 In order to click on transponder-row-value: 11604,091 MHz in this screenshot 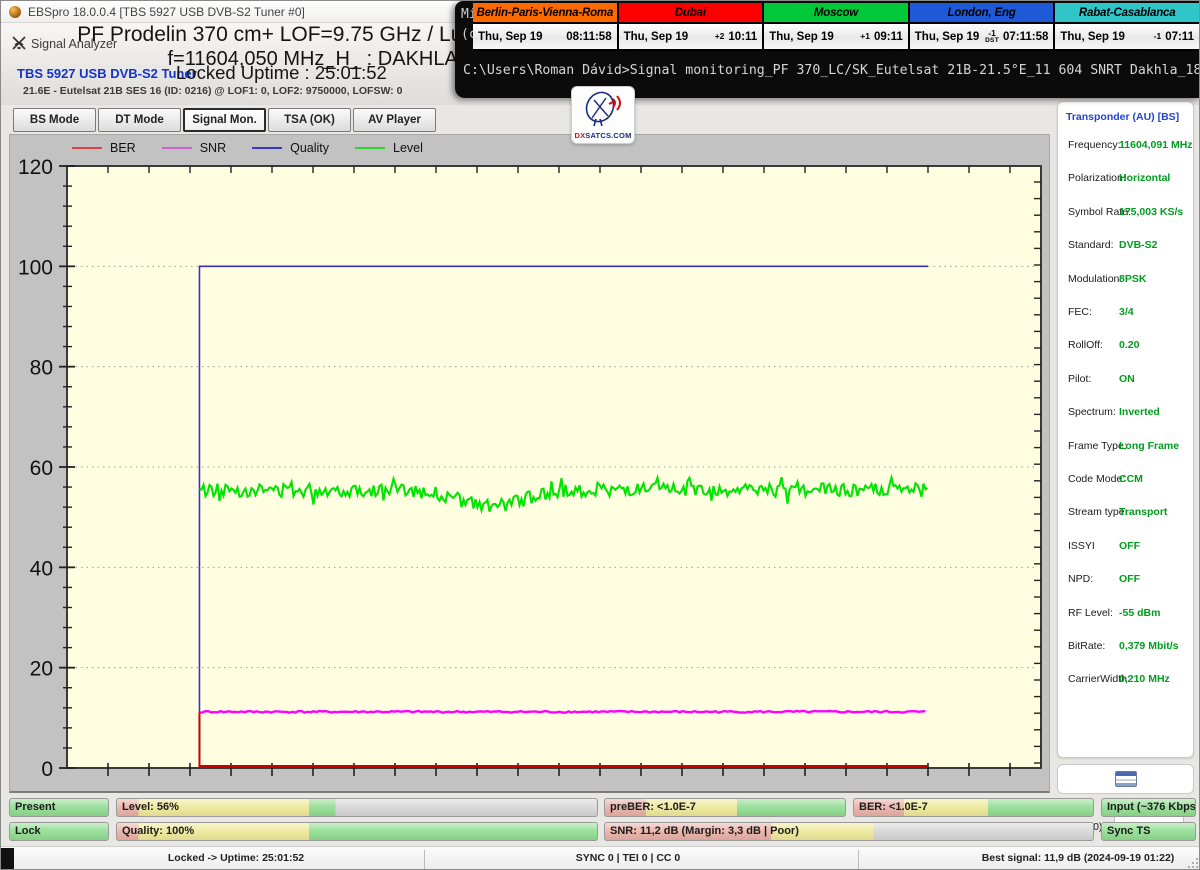, I will do `click(1156, 145)`.